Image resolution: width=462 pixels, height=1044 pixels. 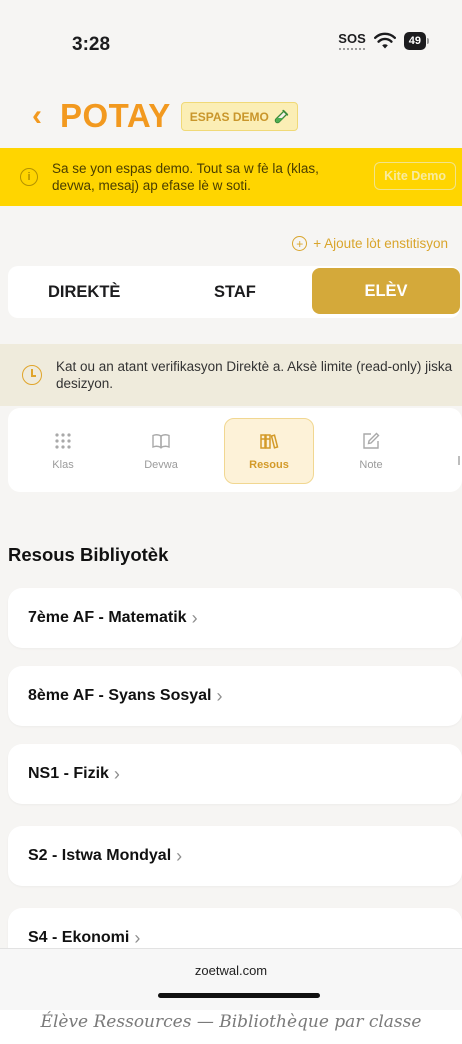 What do you see at coordinates (371, 465) in the screenshot?
I see `module-note-label: Note` at bounding box center [371, 465].